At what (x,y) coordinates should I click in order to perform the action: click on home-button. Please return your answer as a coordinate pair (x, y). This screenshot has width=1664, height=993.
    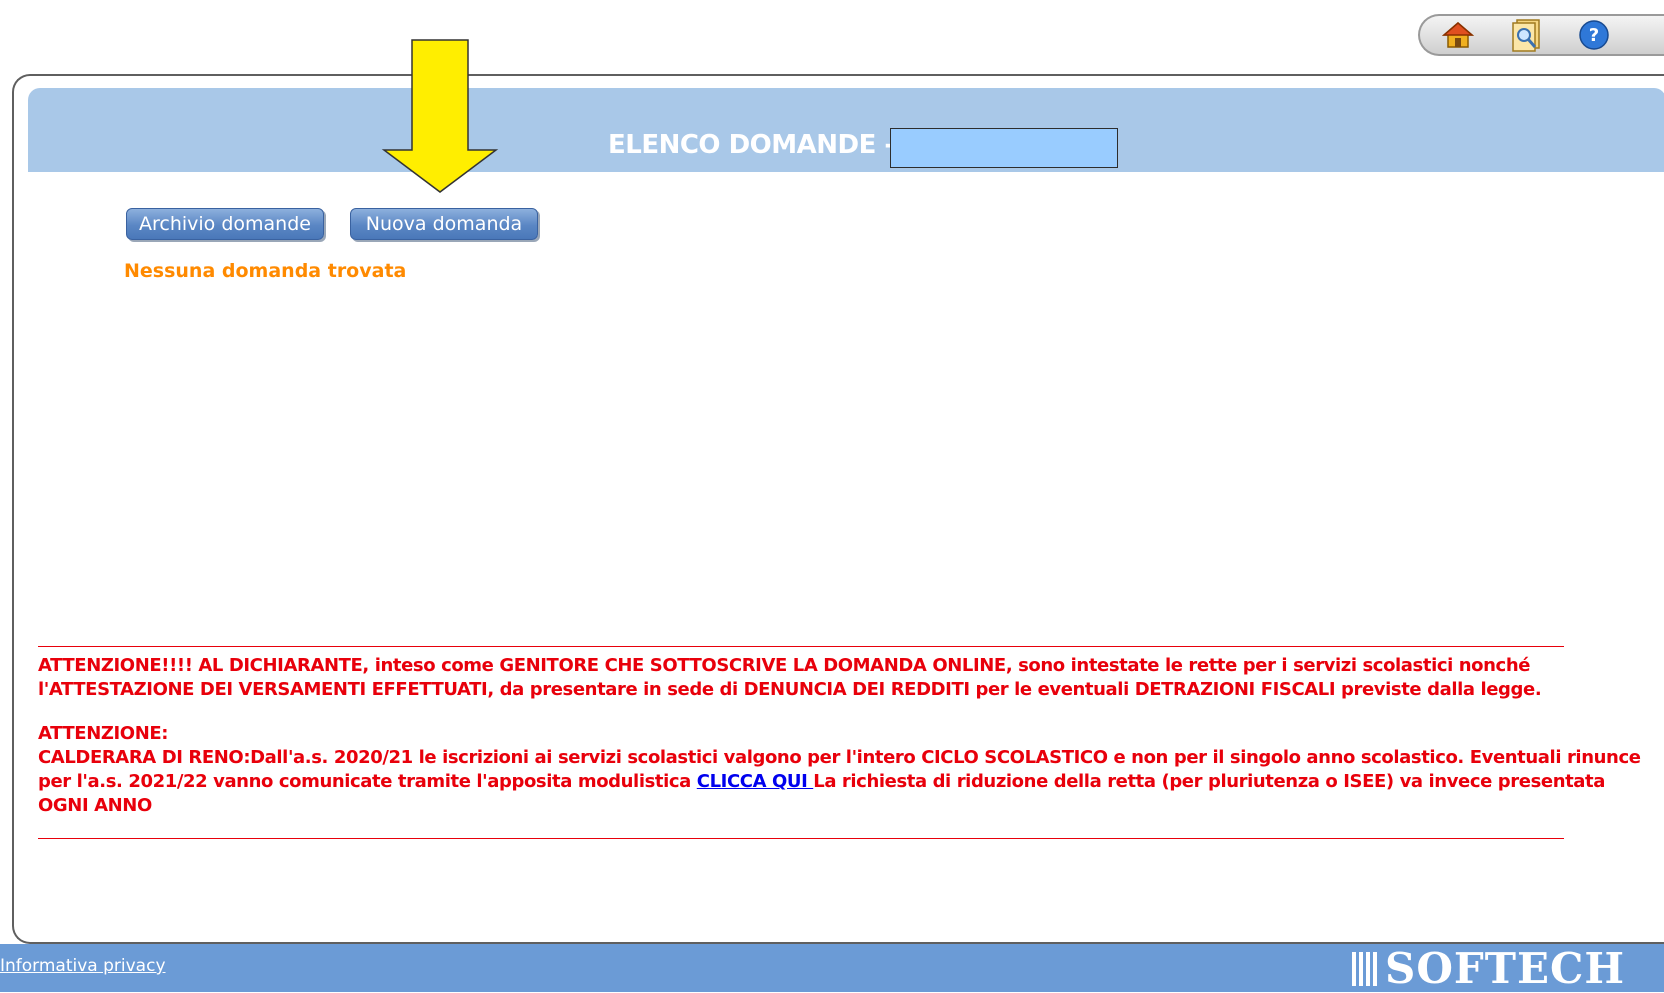
    Looking at the image, I should click on (1458, 35).